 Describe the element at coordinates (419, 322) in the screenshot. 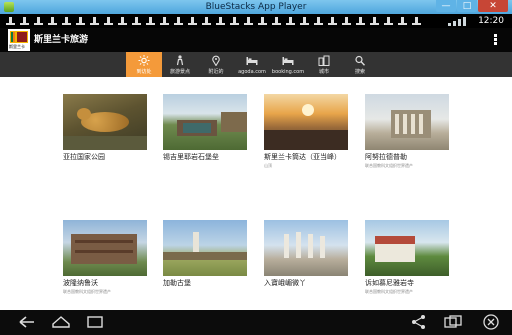

I see `share-icon` at that location.